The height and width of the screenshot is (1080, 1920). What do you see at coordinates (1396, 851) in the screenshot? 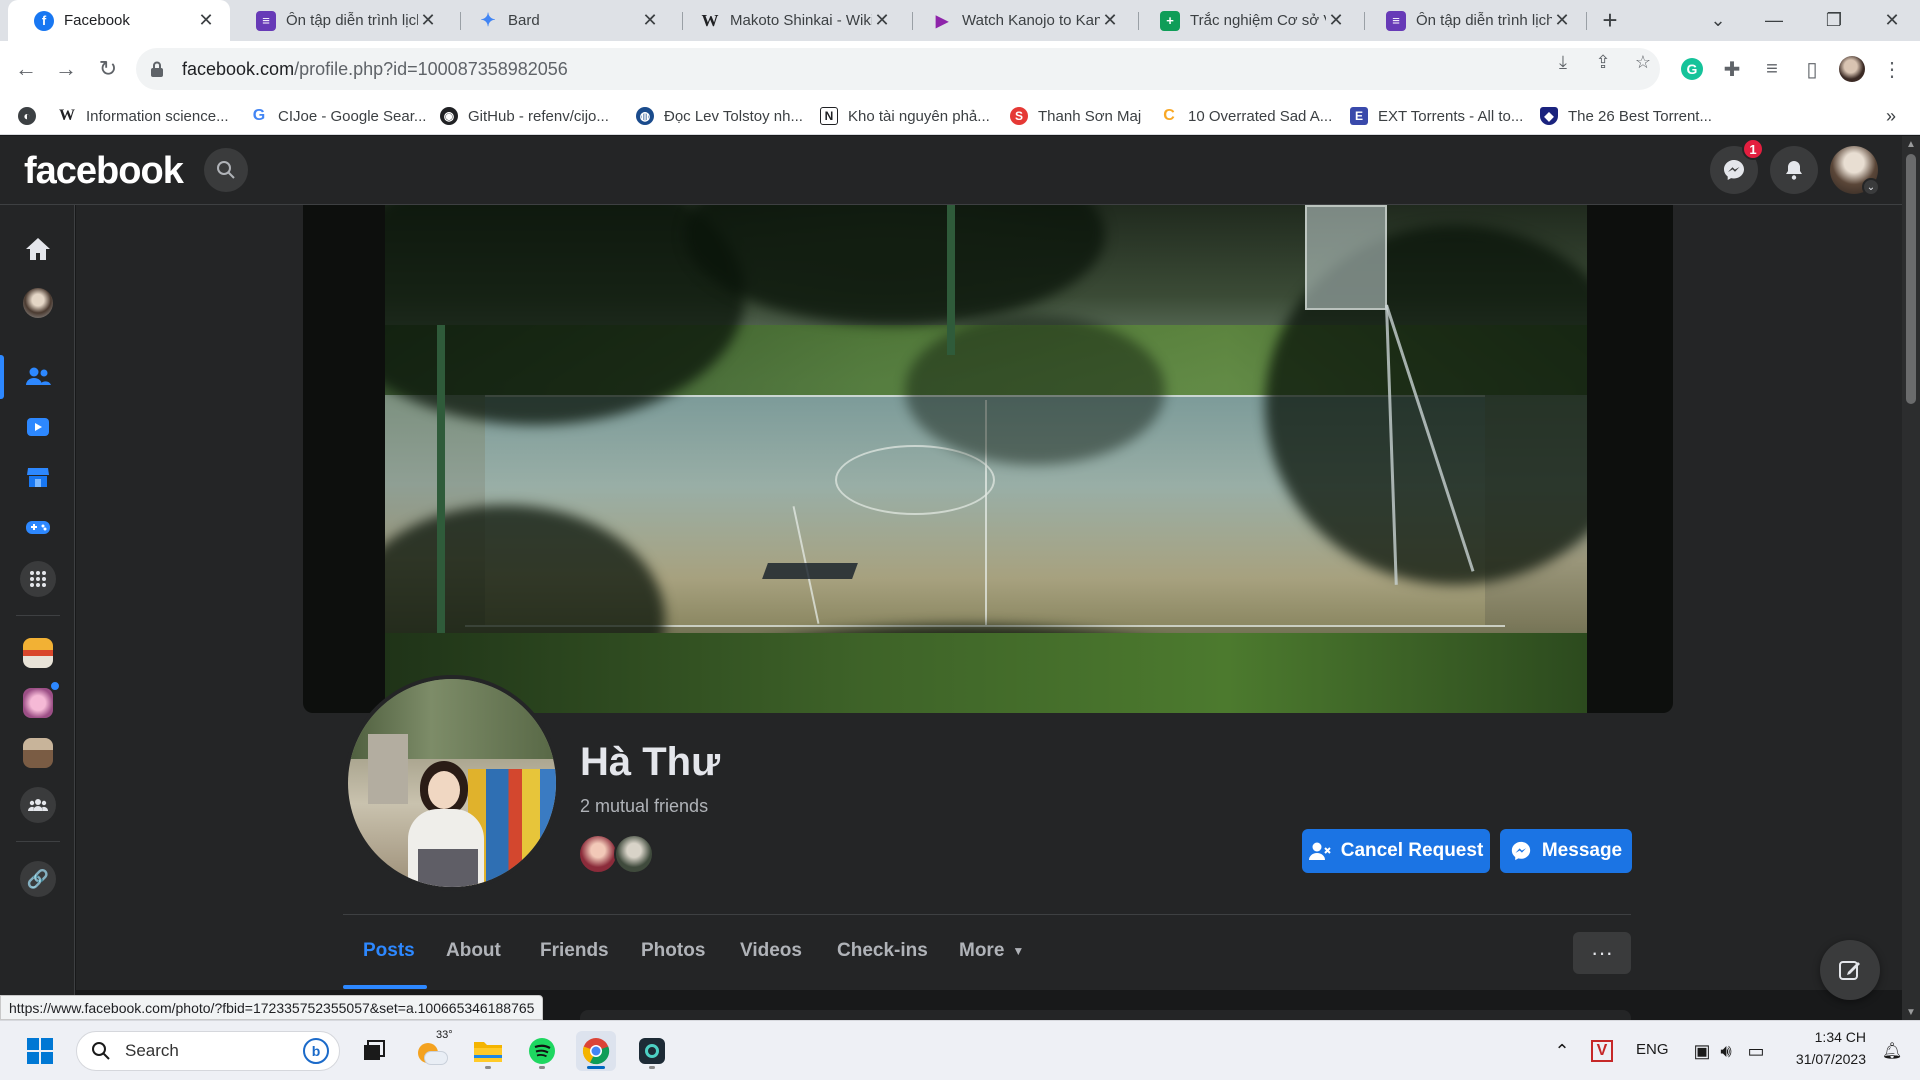
I see `cancel-request-button: Cancel Request` at bounding box center [1396, 851].